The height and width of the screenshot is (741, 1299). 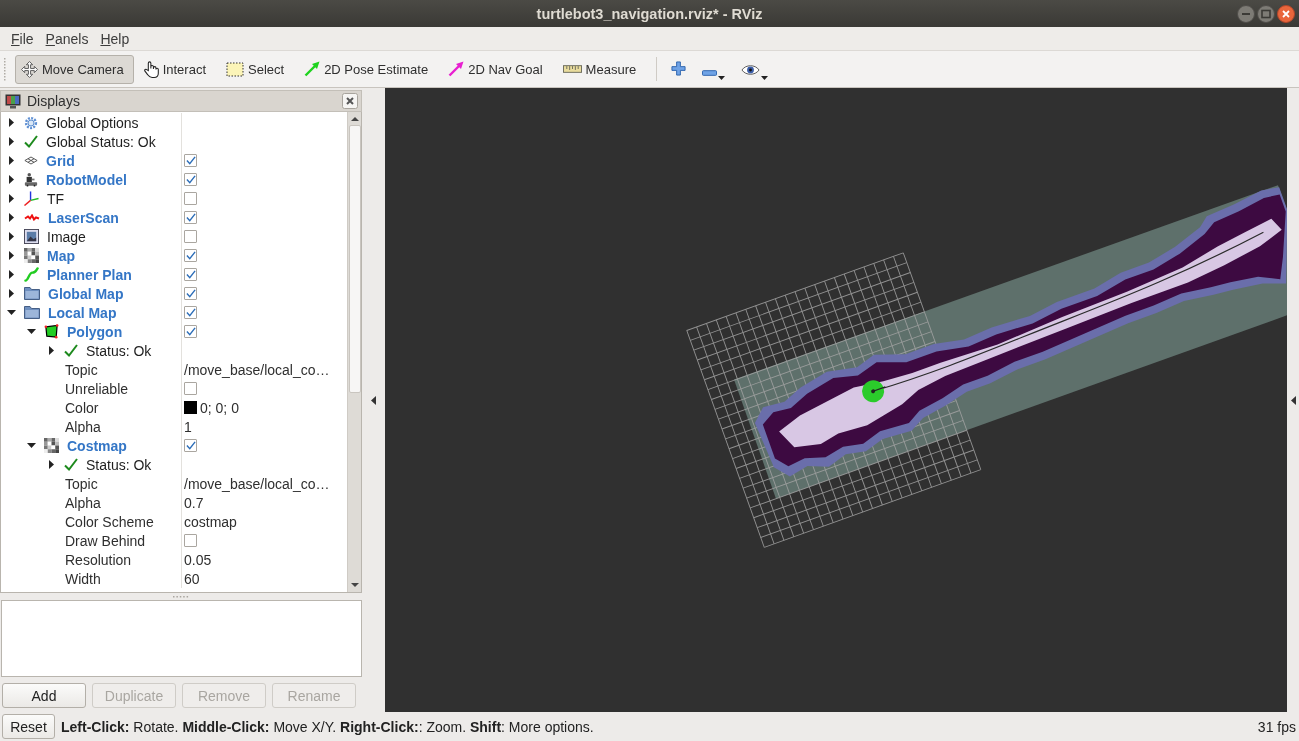 What do you see at coordinates (56, 198) in the screenshot?
I see `tree-item-label: TF` at bounding box center [56, 198].